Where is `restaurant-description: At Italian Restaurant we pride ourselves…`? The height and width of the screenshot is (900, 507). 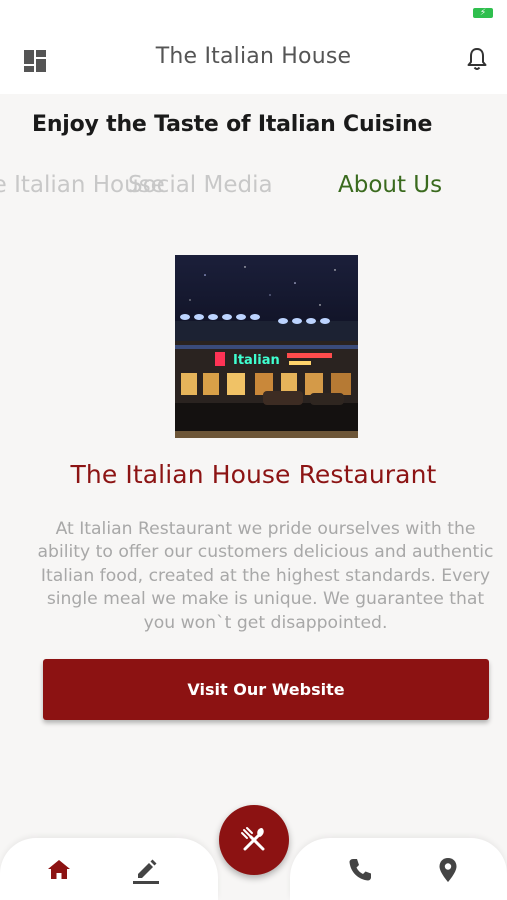
restaurant-description: At Italian Restaurant we pride ourselves… is located at coordinates (265, 576).